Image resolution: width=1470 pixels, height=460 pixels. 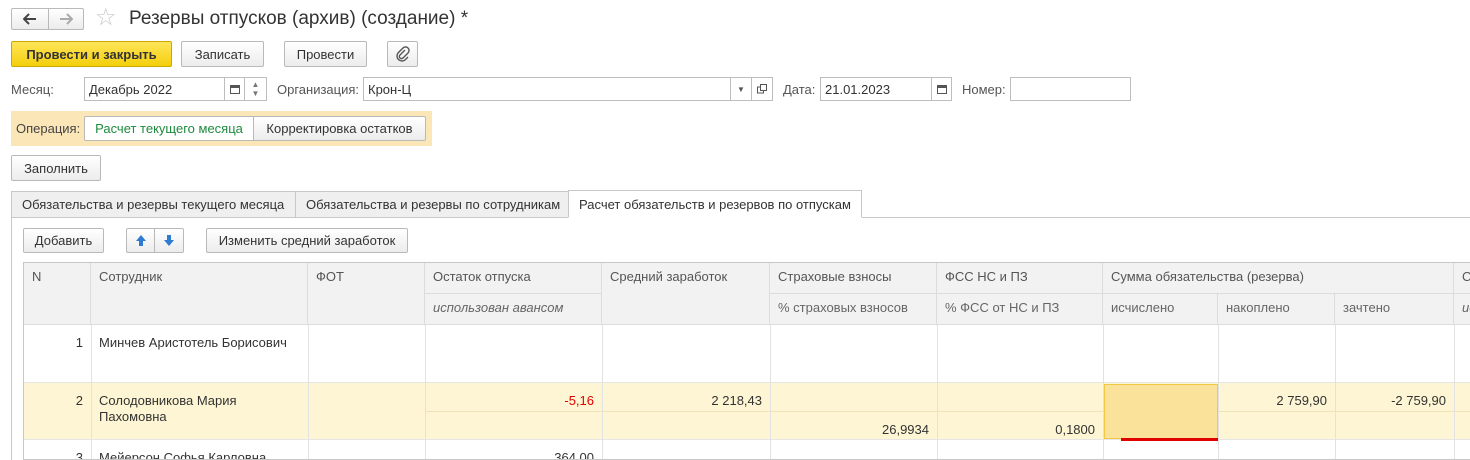 What do you see at coordinates (106, 18) in the screenshot?
I see `favorite-star-icon: ☆` at bounding box center [106, 18].